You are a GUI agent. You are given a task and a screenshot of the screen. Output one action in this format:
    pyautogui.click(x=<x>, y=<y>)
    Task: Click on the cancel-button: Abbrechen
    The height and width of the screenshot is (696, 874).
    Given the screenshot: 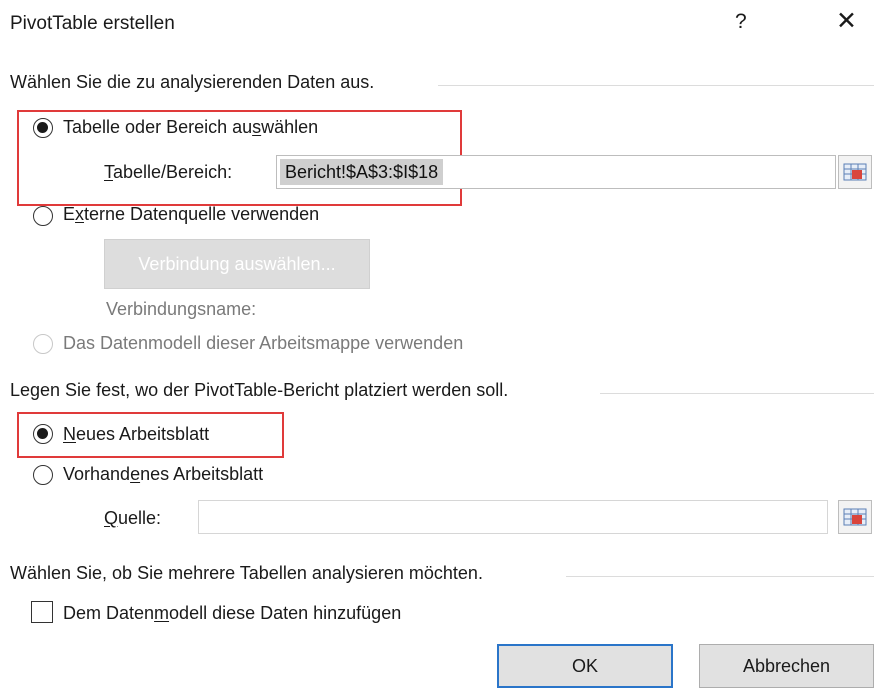 What is the action you would take?
    pyautogui.click(x=786, y=666)
    